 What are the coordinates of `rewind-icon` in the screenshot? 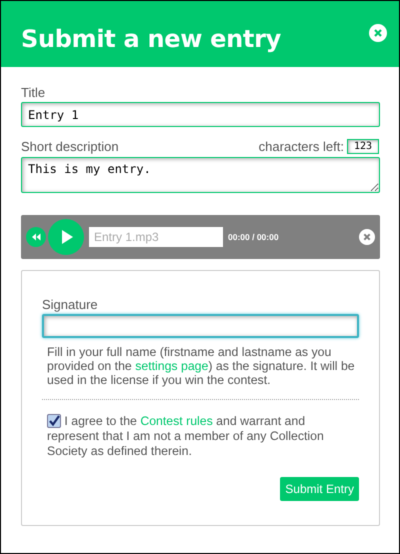 It's located at (36, 237).